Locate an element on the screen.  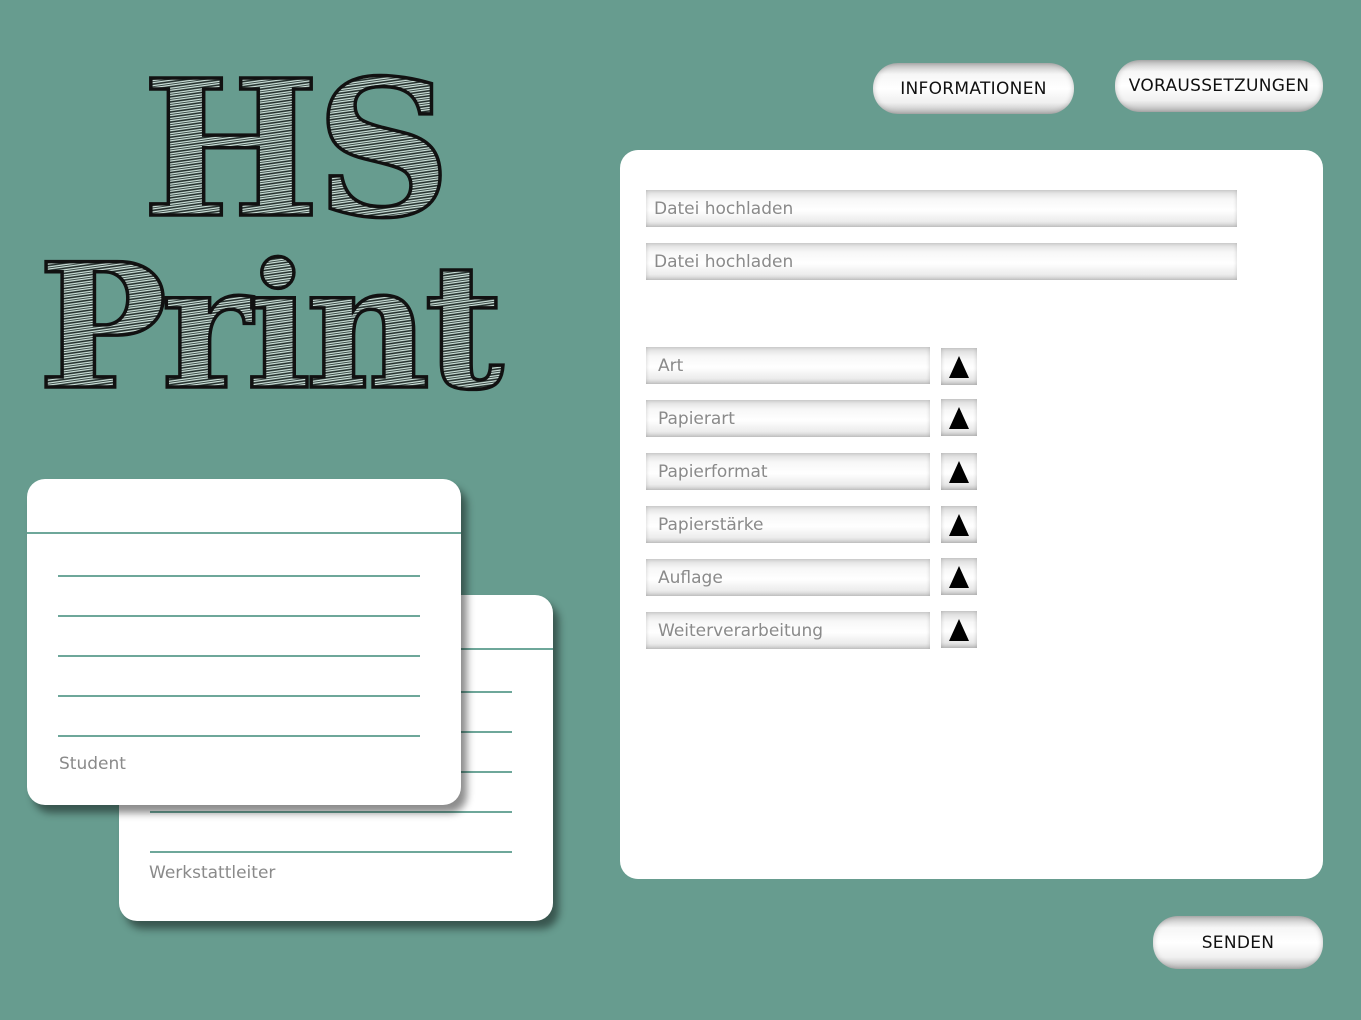
dropdown-toggle-papierart is located at coordinates (959, 417).